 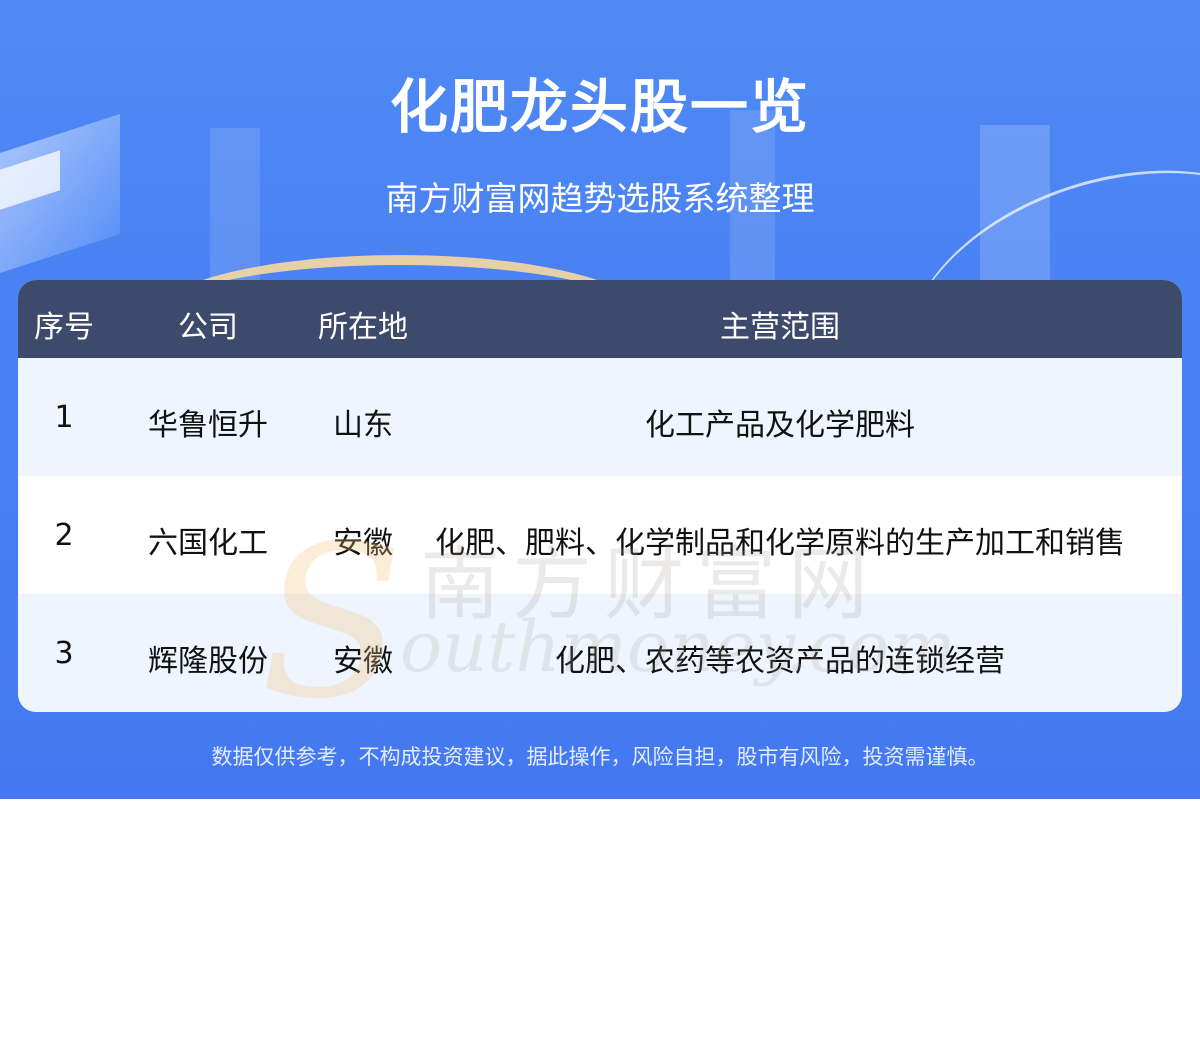 What do you see at coordinates (780, 543) in the screenshot?
I see `cell-scope: 化肥、肥料、化学制品和化学原料的生产加工和销售` at bounding box center [780, 543].